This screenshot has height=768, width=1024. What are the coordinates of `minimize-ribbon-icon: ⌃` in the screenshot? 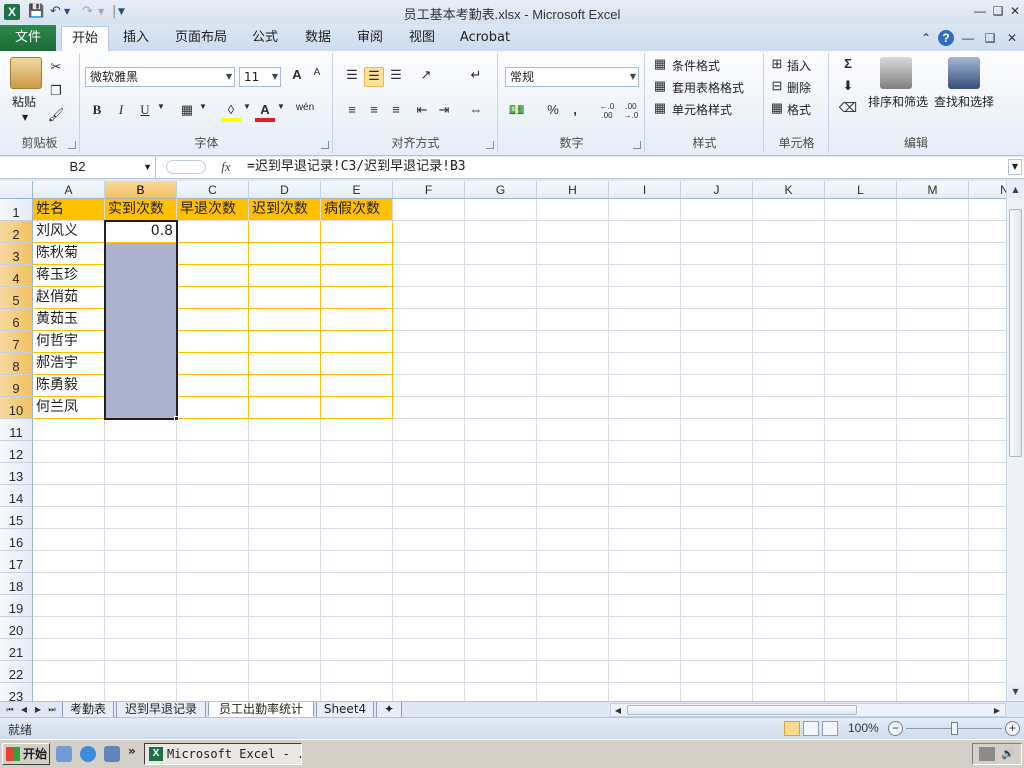 It's located at (926, 38).